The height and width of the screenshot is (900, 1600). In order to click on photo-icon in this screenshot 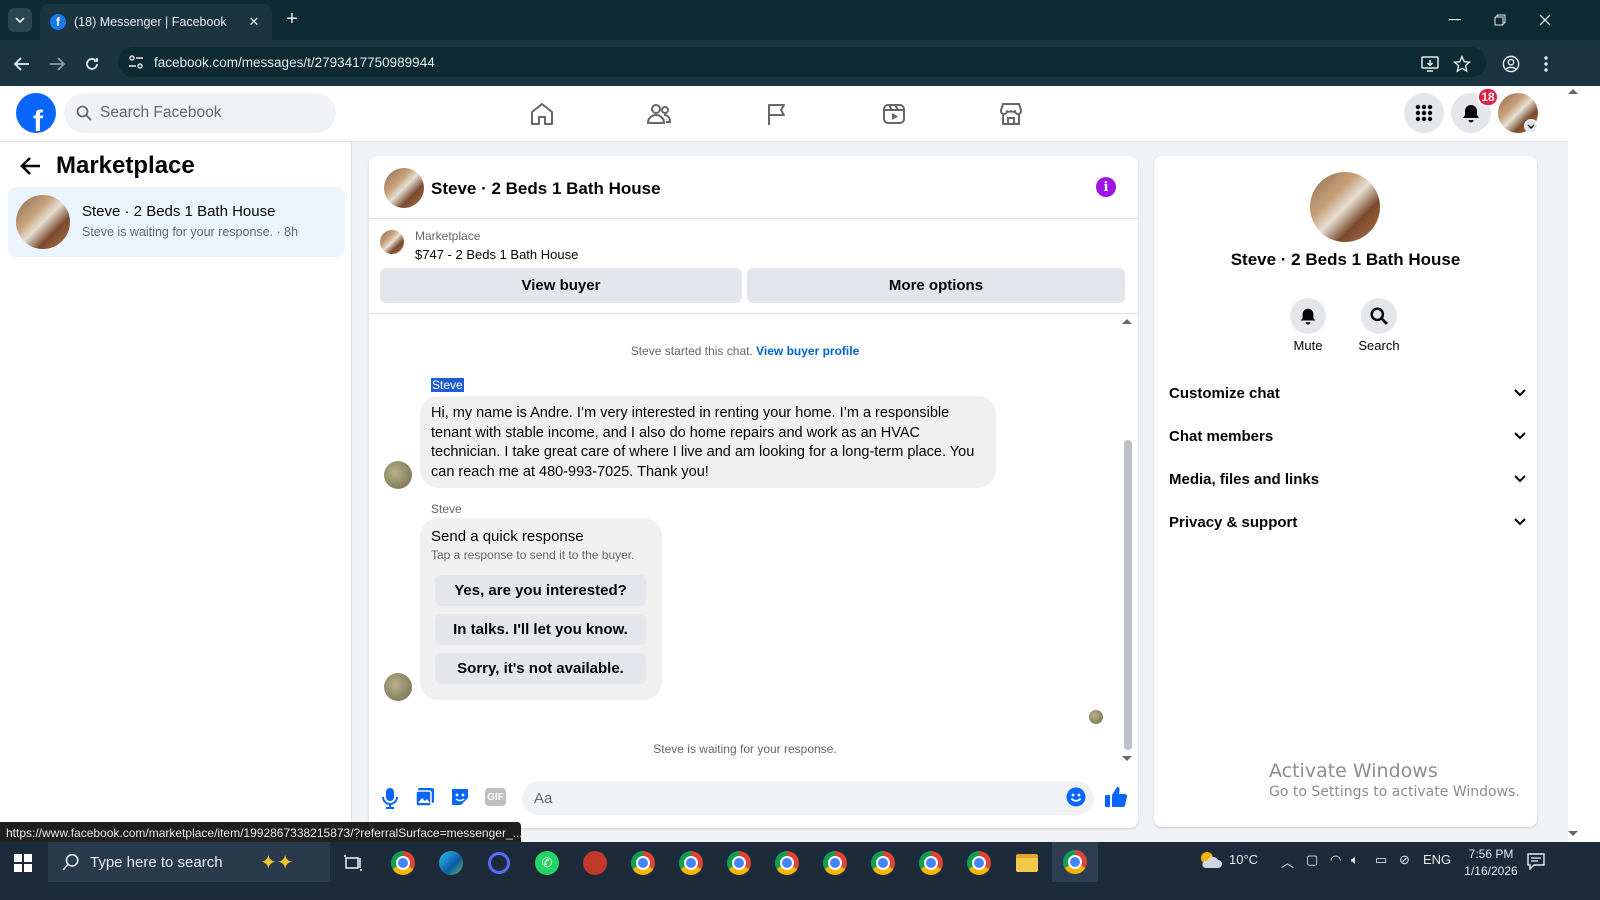, I will do `click(425, 797)`.